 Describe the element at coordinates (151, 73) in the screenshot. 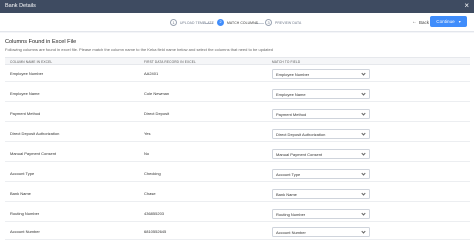

I see `first-record-cell: AA2401` at that location.